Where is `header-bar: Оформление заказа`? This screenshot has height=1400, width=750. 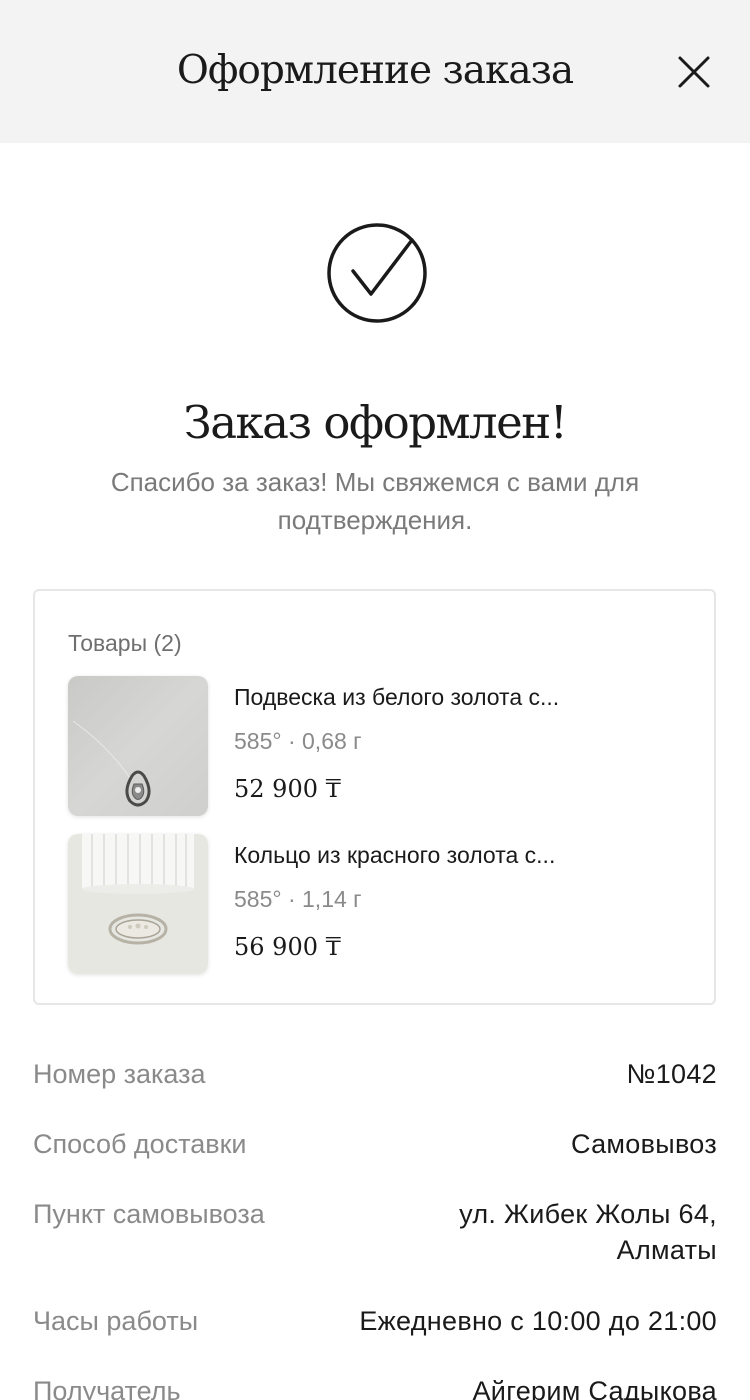 header-bar: Оформление заказа is located at coordinates (375, 71).